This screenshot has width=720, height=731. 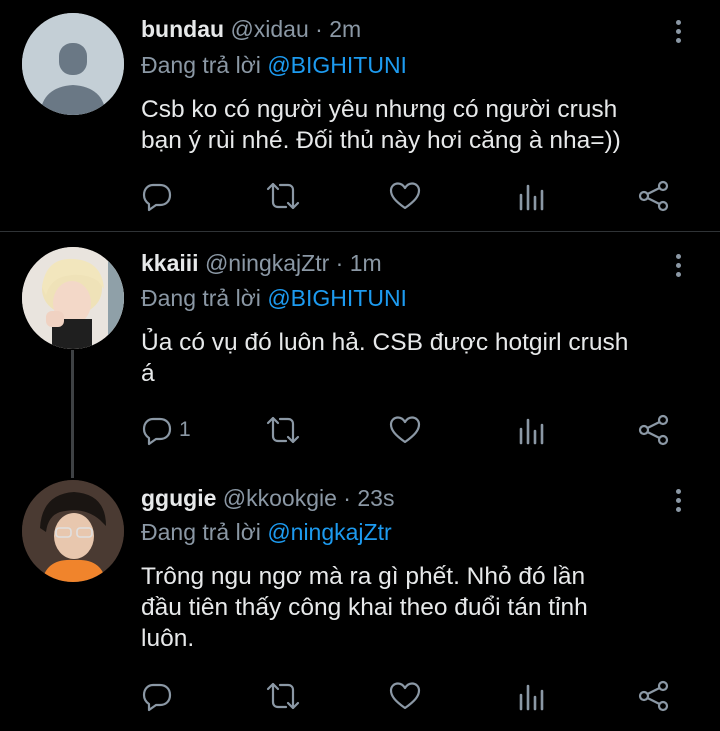 What do you see at coordinates (280, 498) in the screenshot?
I see `user-handle: @kkookgie` at bounding box center [280, 498].